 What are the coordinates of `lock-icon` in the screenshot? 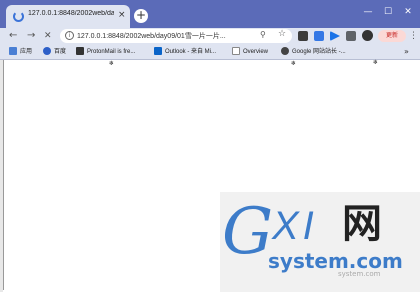 It's located at (80, 51).